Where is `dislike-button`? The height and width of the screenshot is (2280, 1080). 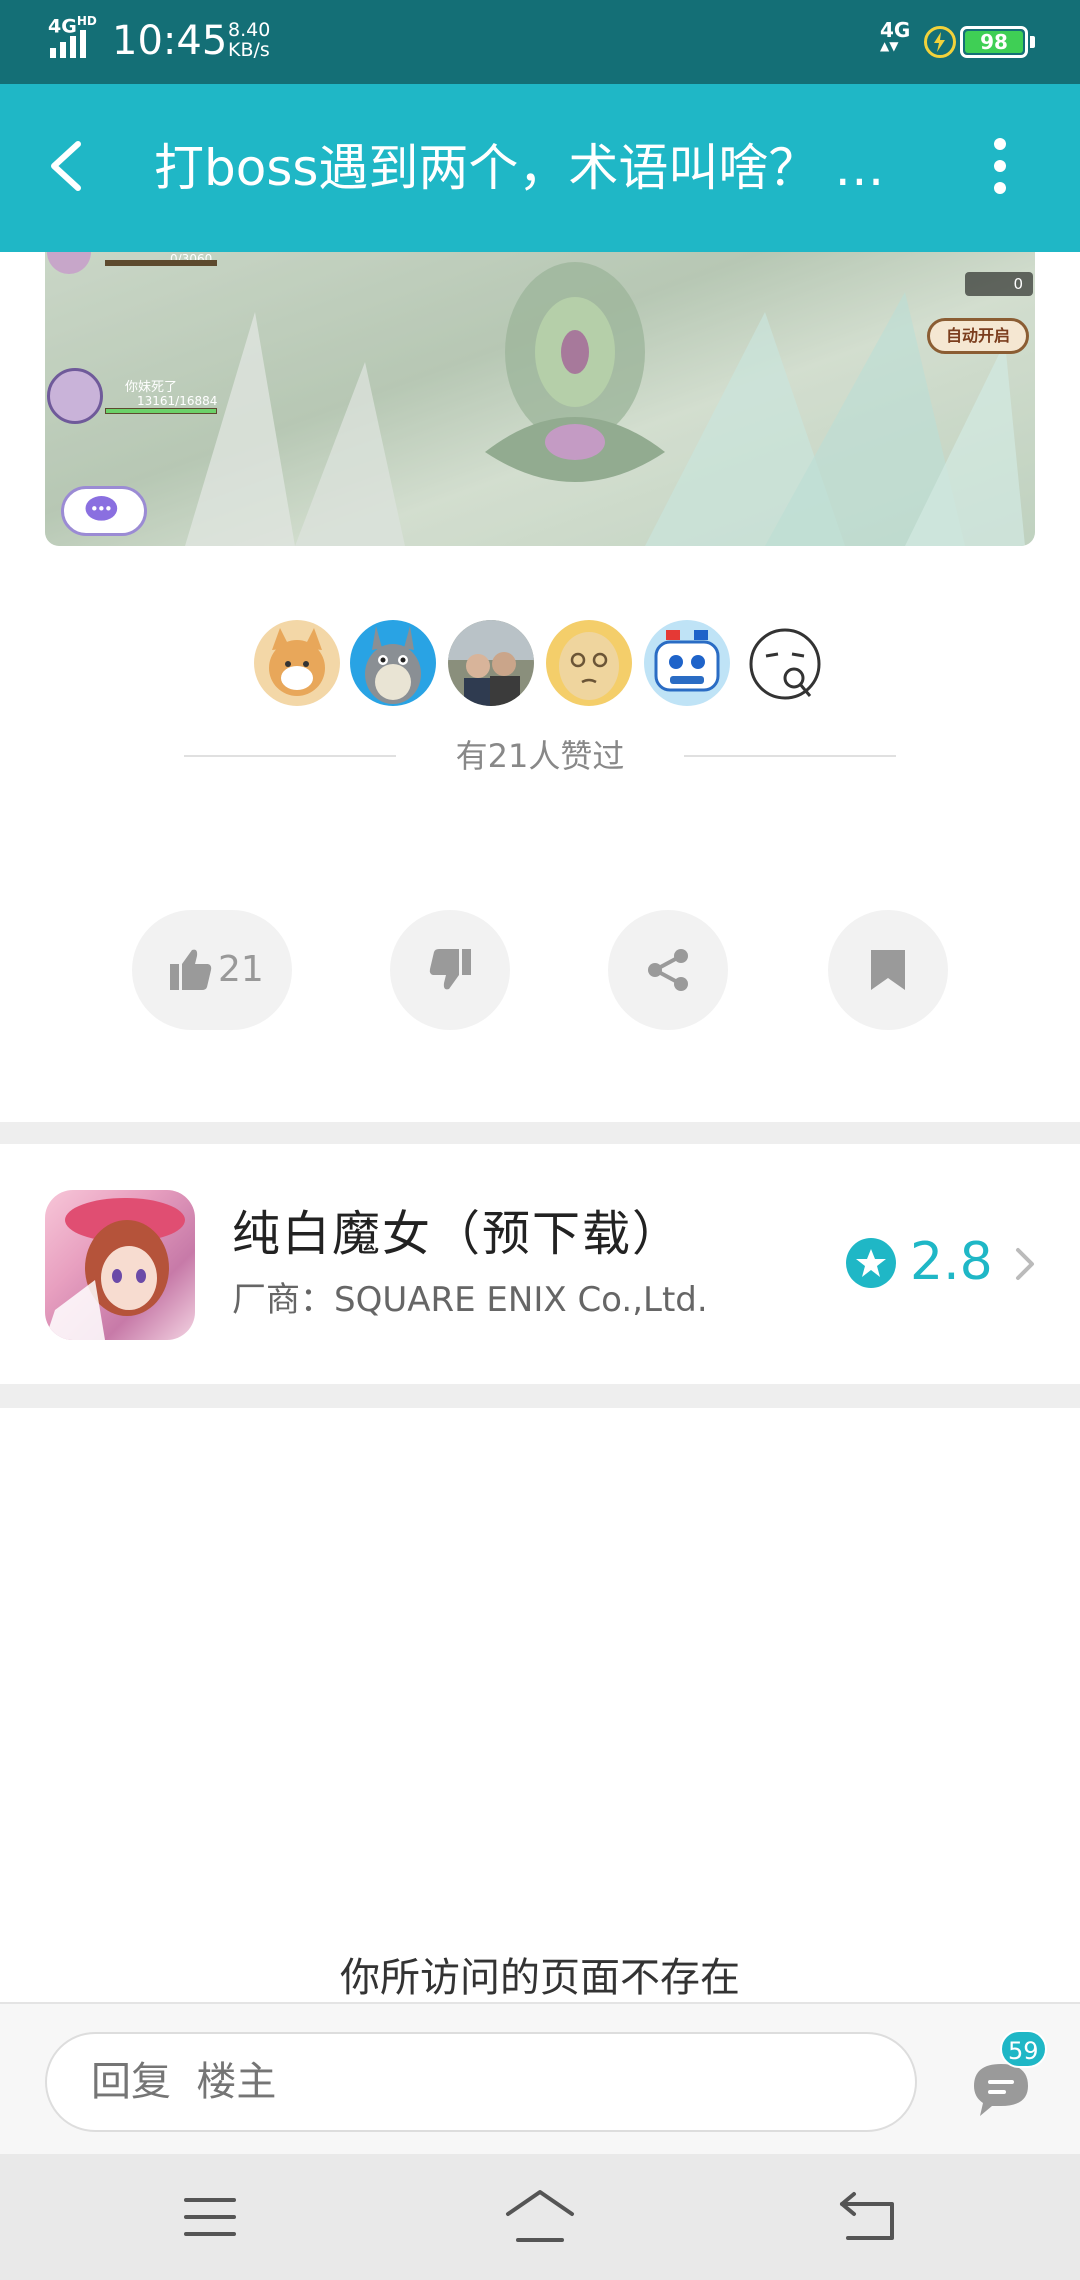 dislike-button is located at coordinates (450, 970).